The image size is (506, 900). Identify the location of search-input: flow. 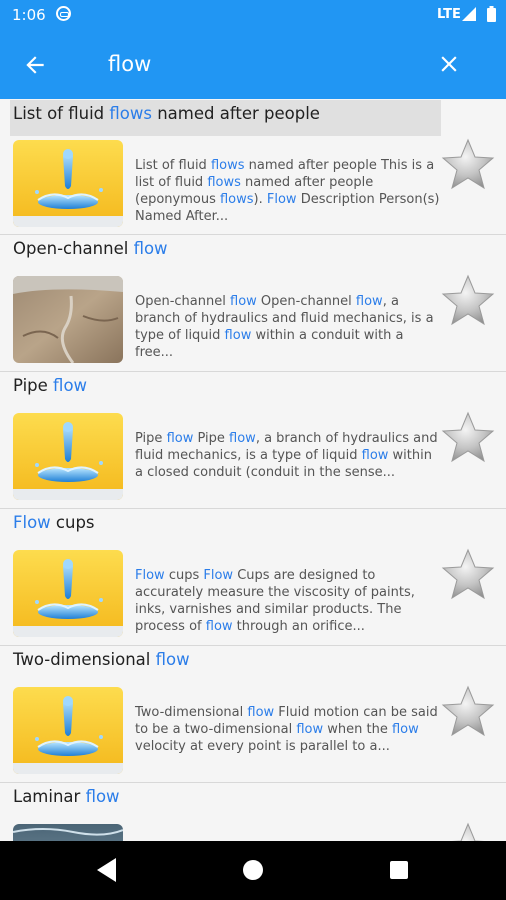
(129, 64).